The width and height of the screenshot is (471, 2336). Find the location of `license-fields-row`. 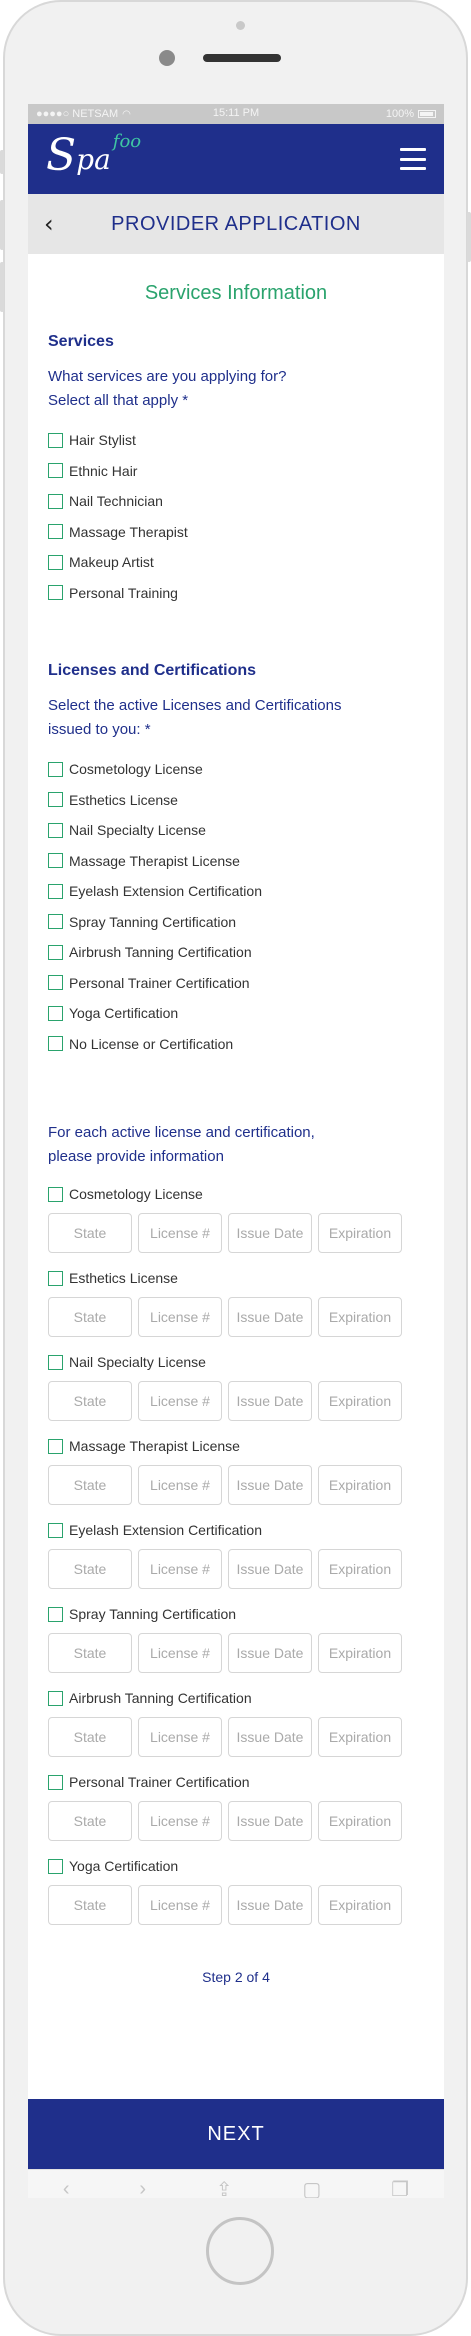

license-fields-row is located at coordinates (236, 1905).